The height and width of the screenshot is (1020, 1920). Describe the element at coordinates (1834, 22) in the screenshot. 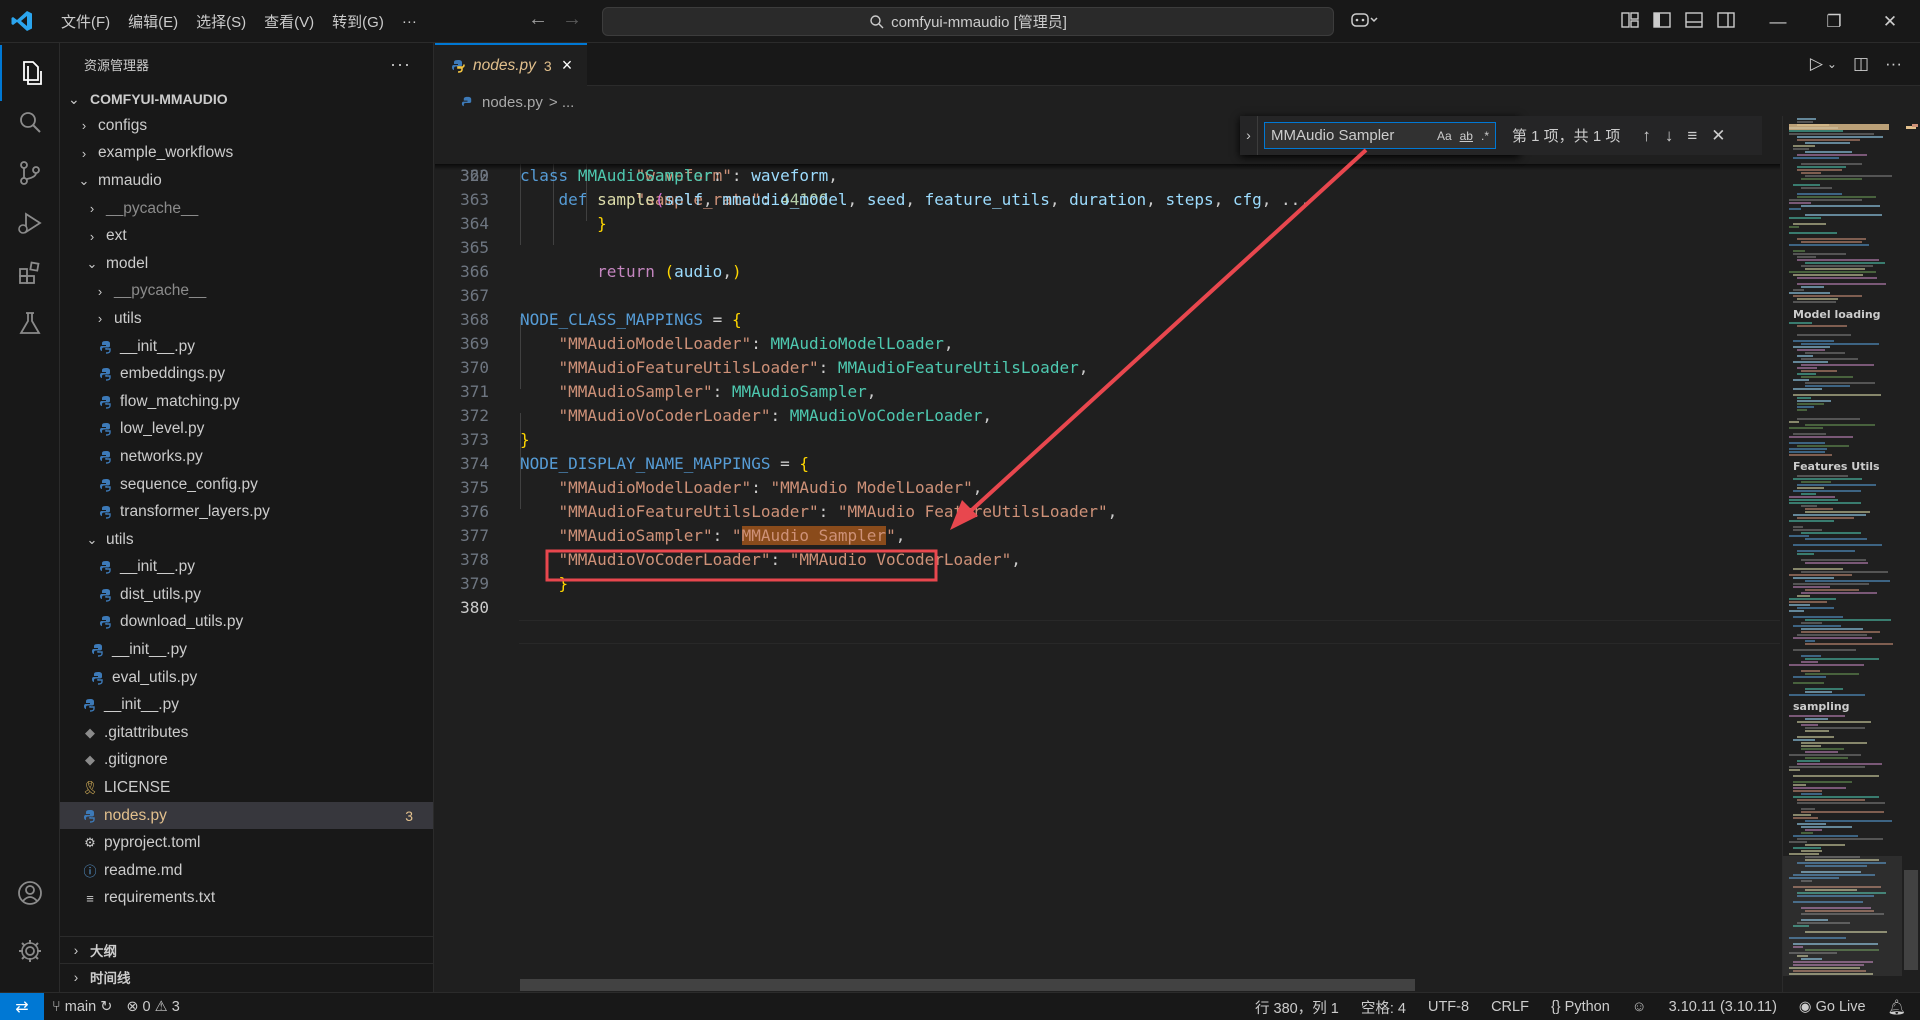

I see `restore-icon: ❐` at that location.